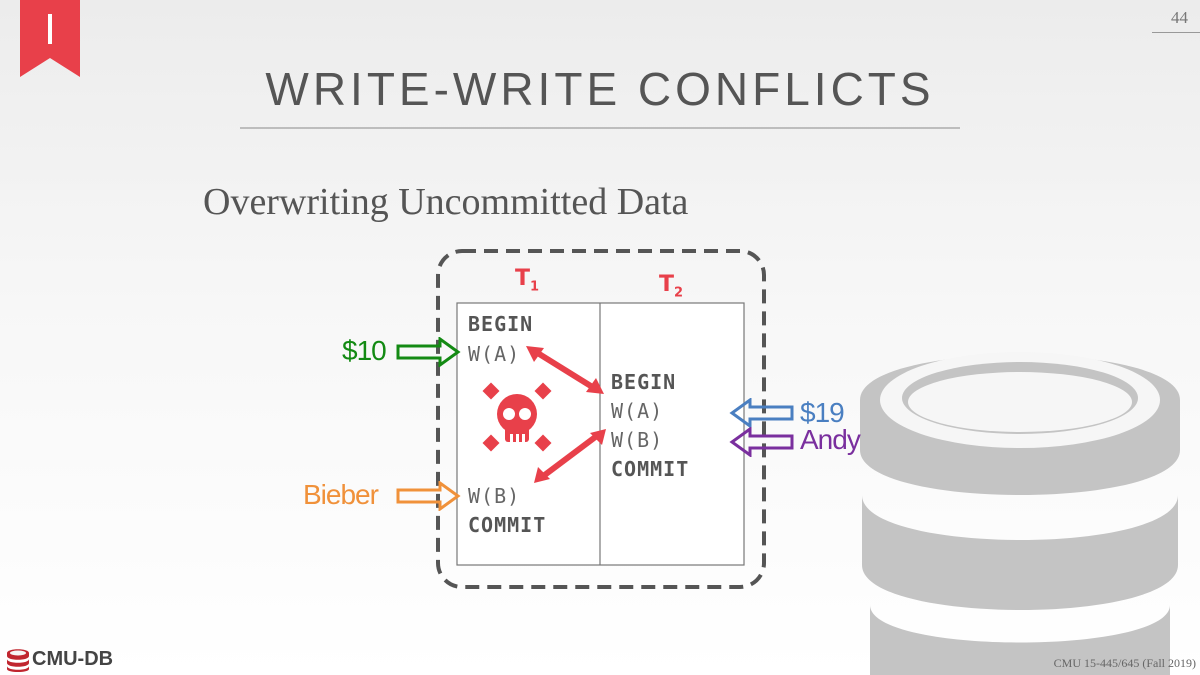 This screenshot has width=1200, height=675. What do you see at coordinates (18, 660) in the screenshot?
I see `cmu-db-logo-icon` at bounding box center [18, 660].